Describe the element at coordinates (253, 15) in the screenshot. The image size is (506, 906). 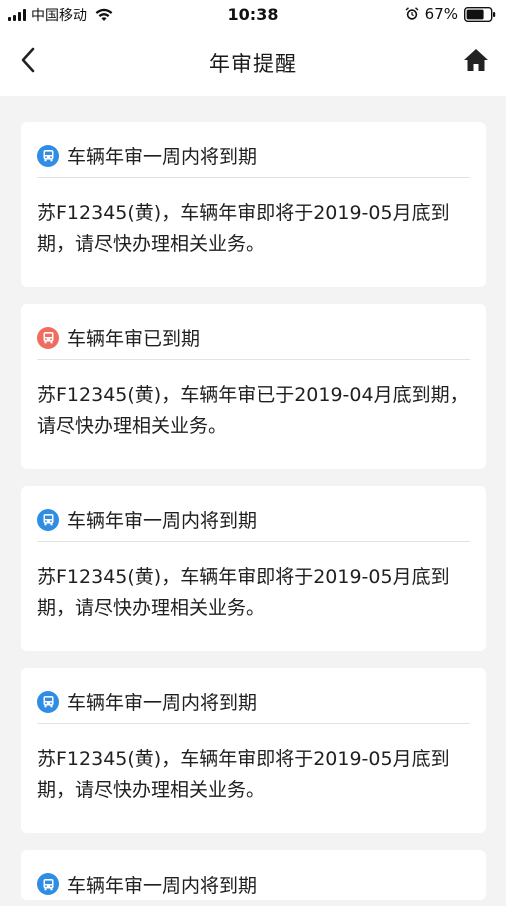
I see `status-bar: 中国移动 10:38 67%` at that location.